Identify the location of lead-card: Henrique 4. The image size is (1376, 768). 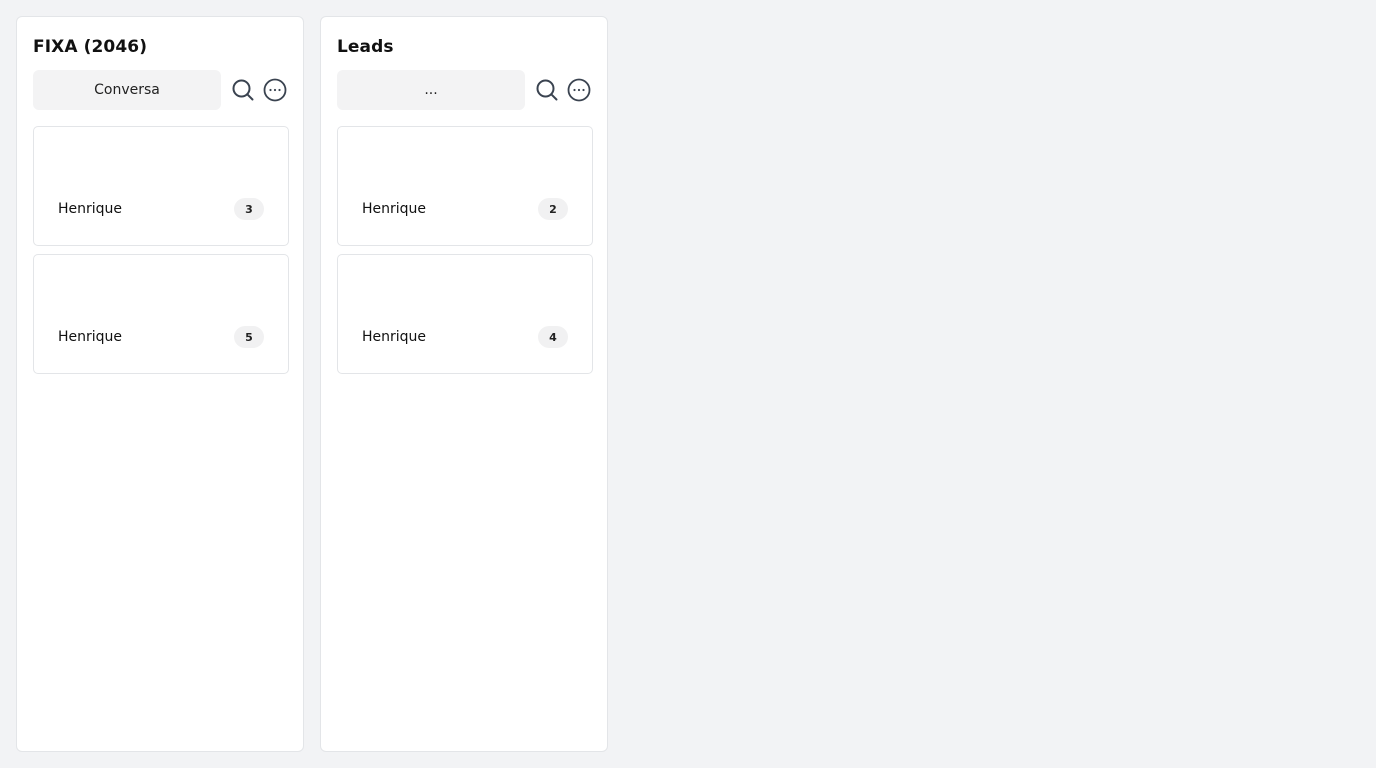
(465, 314).